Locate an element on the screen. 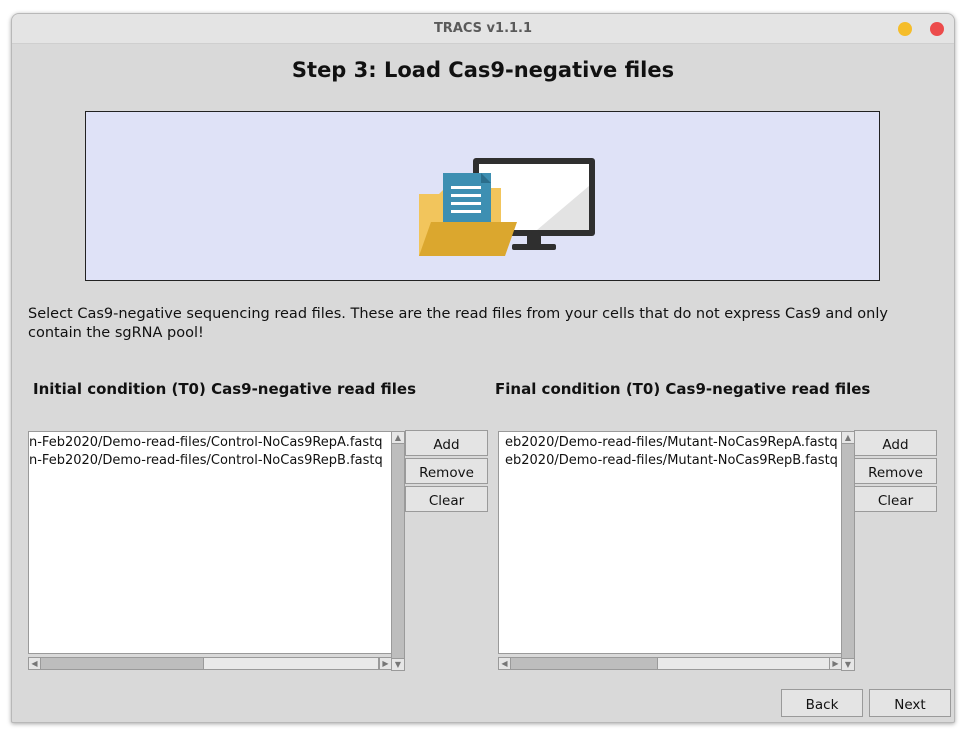 This screenshot has width=967, height=733. final-horizontal-scrollbar: ◀ ▶ is located at coordinates (670, 663).